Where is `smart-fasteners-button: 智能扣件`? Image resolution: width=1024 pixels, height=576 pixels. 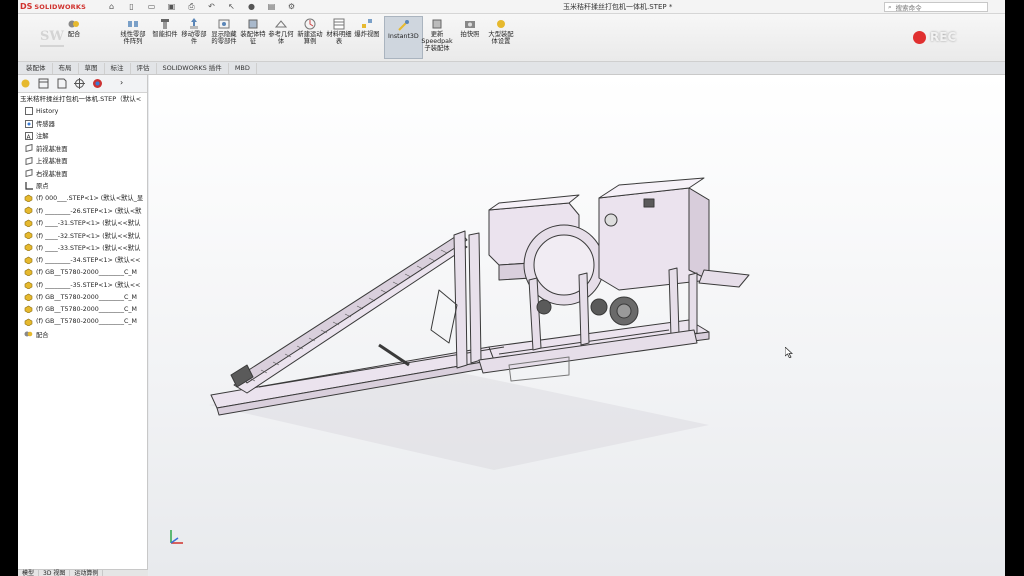
smart-fasteners-button: 智能扣件 is located at coordinates (165, 28).